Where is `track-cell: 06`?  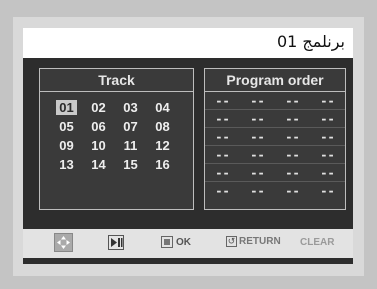
track-cell: 06 is located at coordinates (98, 126).